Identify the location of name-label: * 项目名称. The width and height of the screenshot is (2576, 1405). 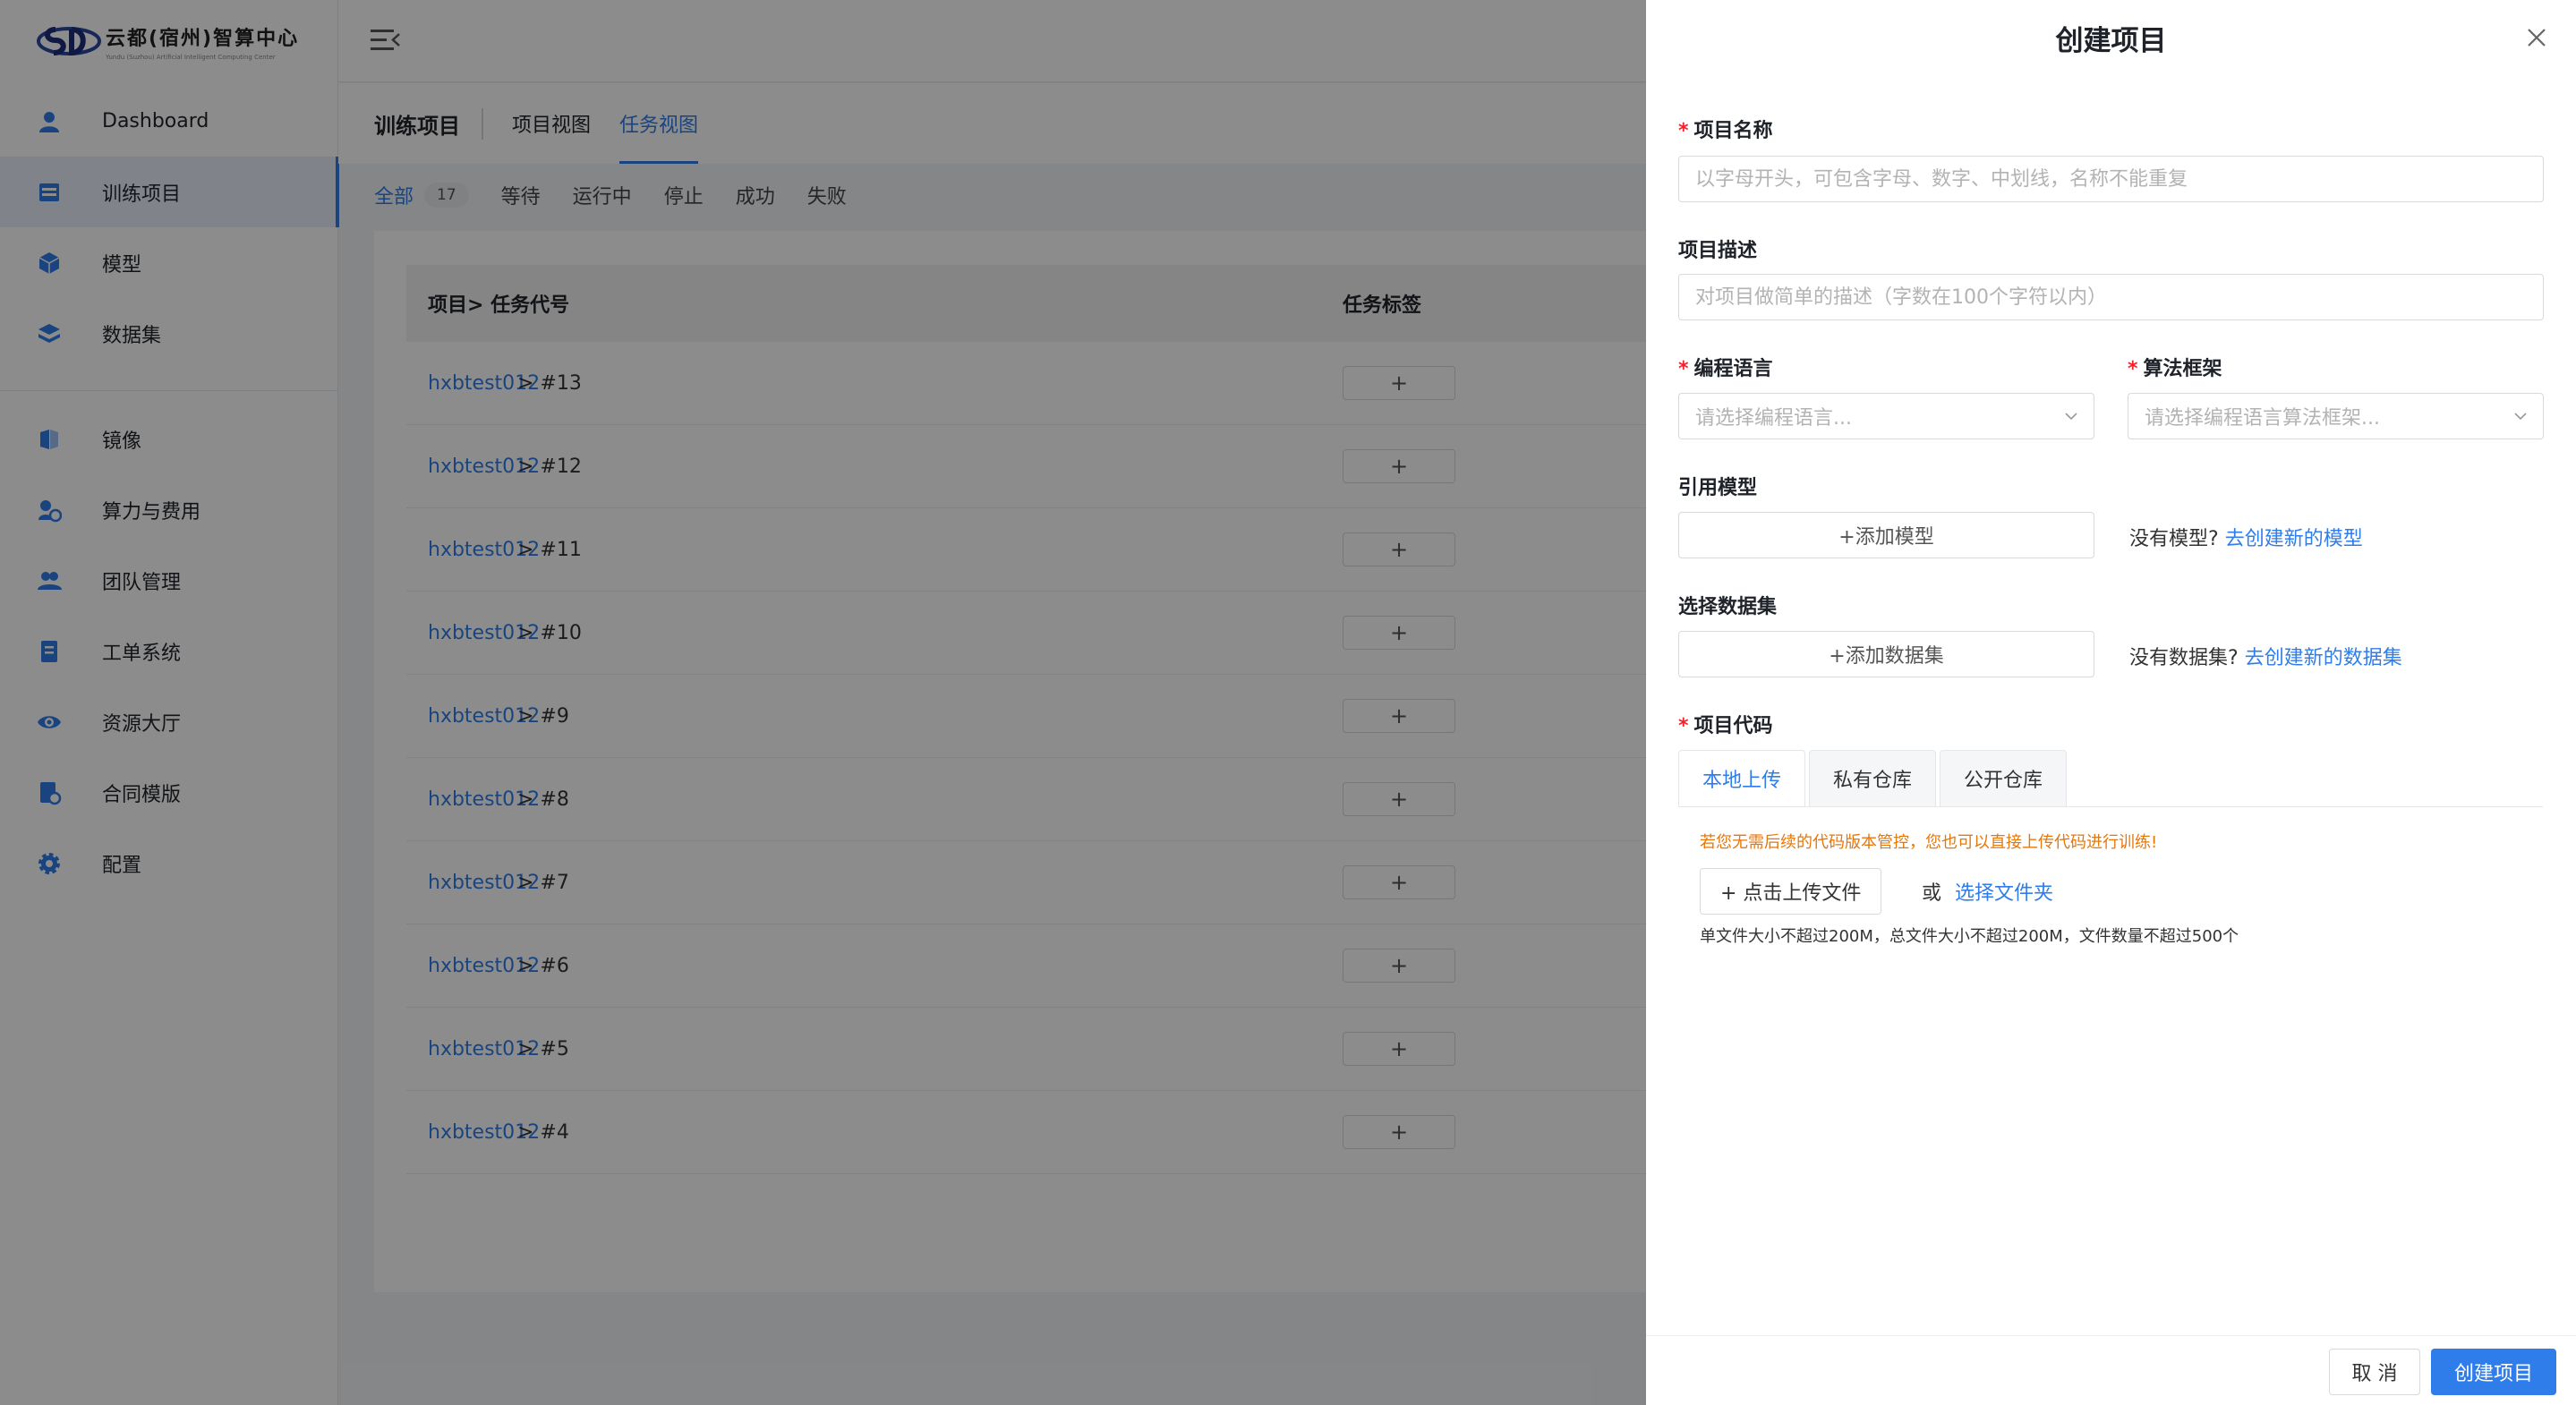
(1725, 129).